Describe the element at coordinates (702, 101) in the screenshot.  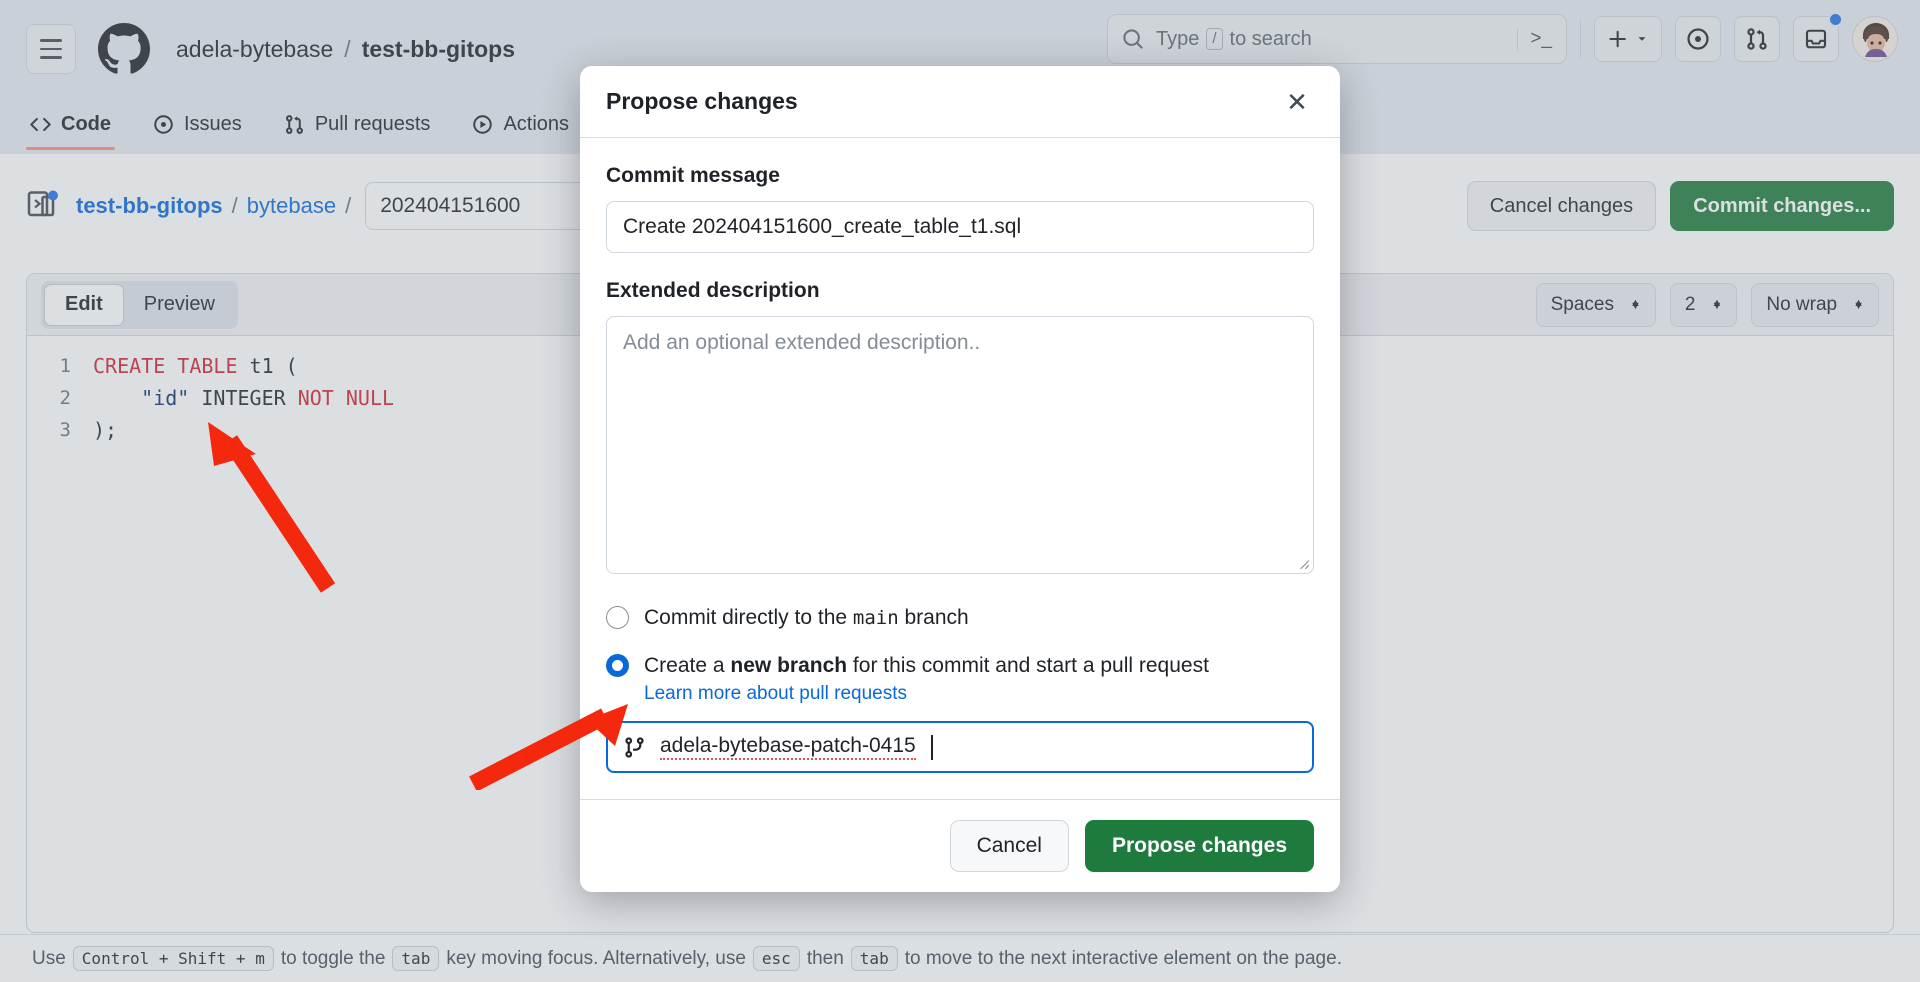
I see `dialog-title: Propose changes` at that location.